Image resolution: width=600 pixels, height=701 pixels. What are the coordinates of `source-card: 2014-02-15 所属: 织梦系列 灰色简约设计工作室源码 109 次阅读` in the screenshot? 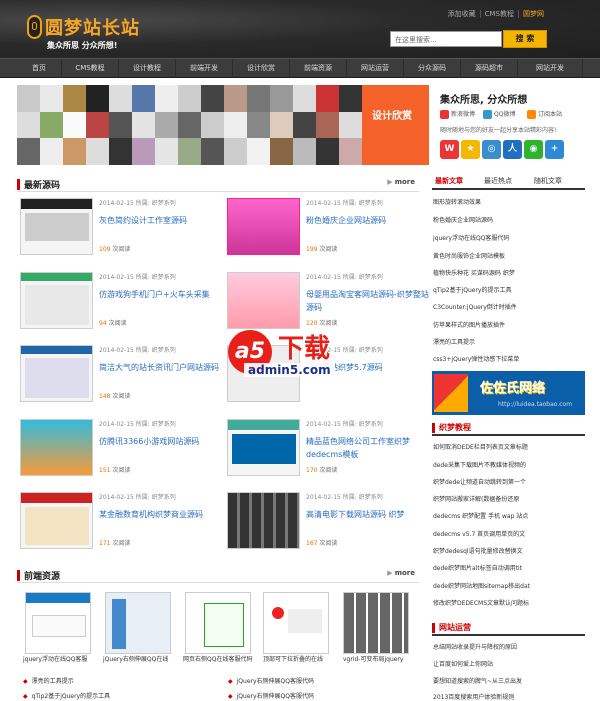 It's located at (120, 231).